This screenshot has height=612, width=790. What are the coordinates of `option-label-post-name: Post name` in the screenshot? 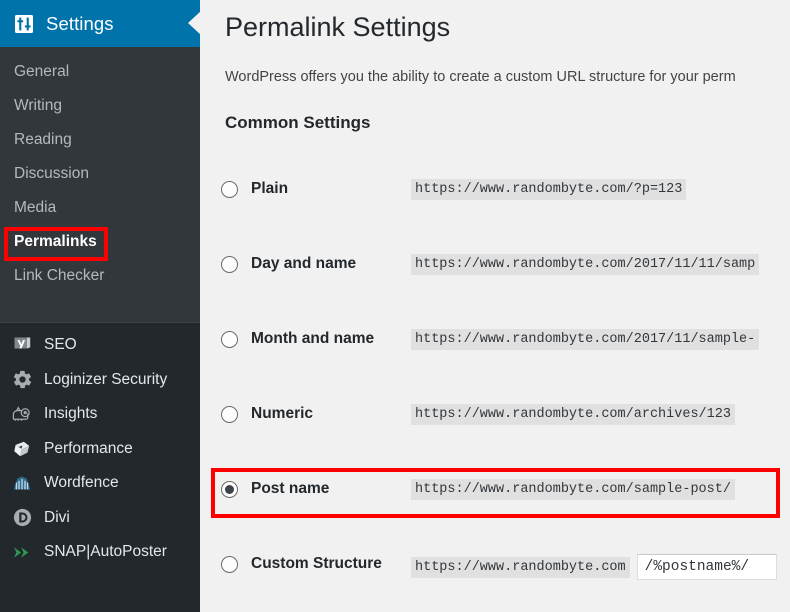 It's located at (290, 488).